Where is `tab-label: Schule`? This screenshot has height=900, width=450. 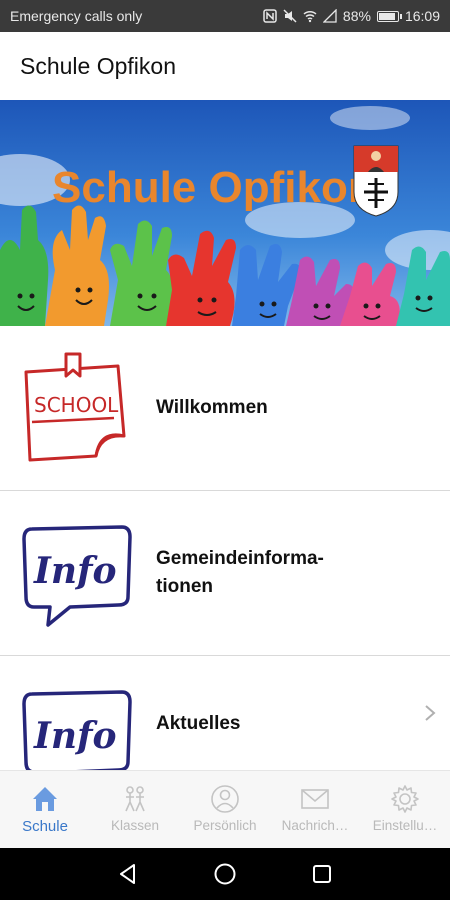 tab-label: Schule is located at coordinates (45, 826).